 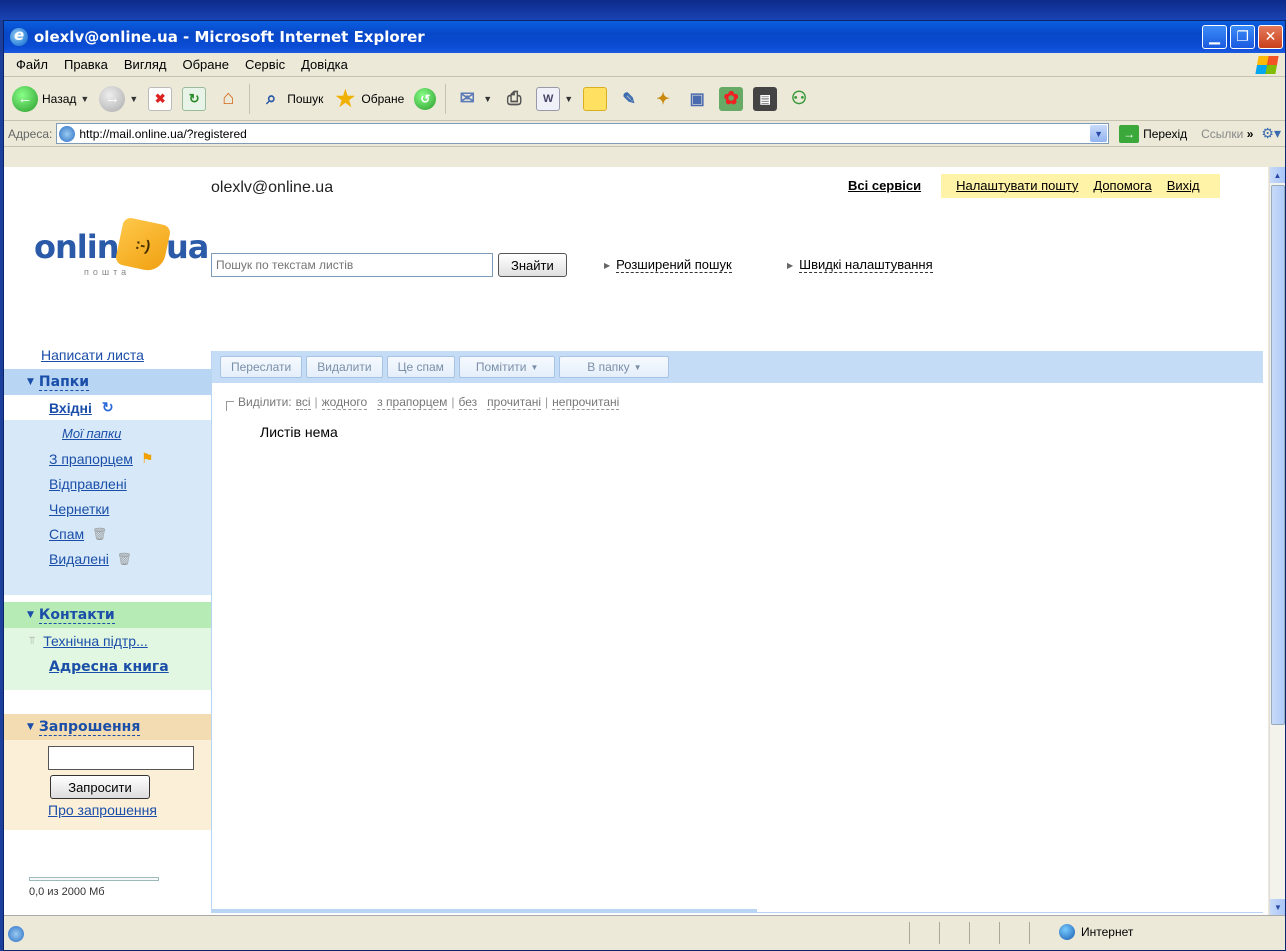 I want to click on tool-button: ▤, so click(x=765, y=99).